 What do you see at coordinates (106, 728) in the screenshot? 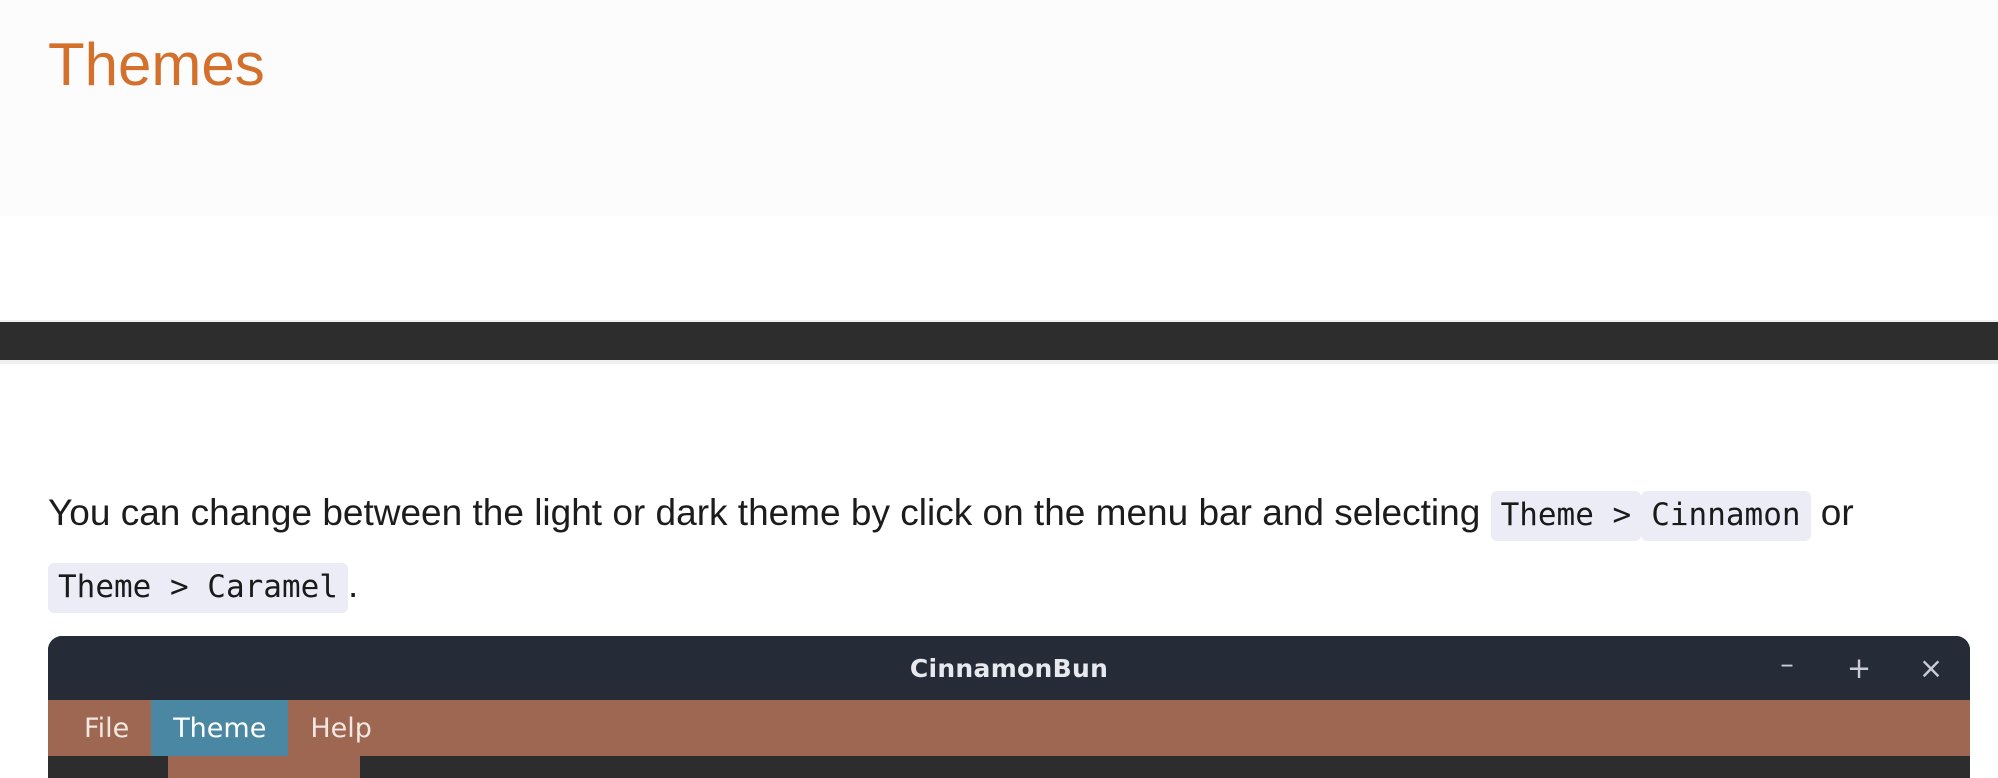
I see `menu-item-file: File` at bounding box center [106, 728].